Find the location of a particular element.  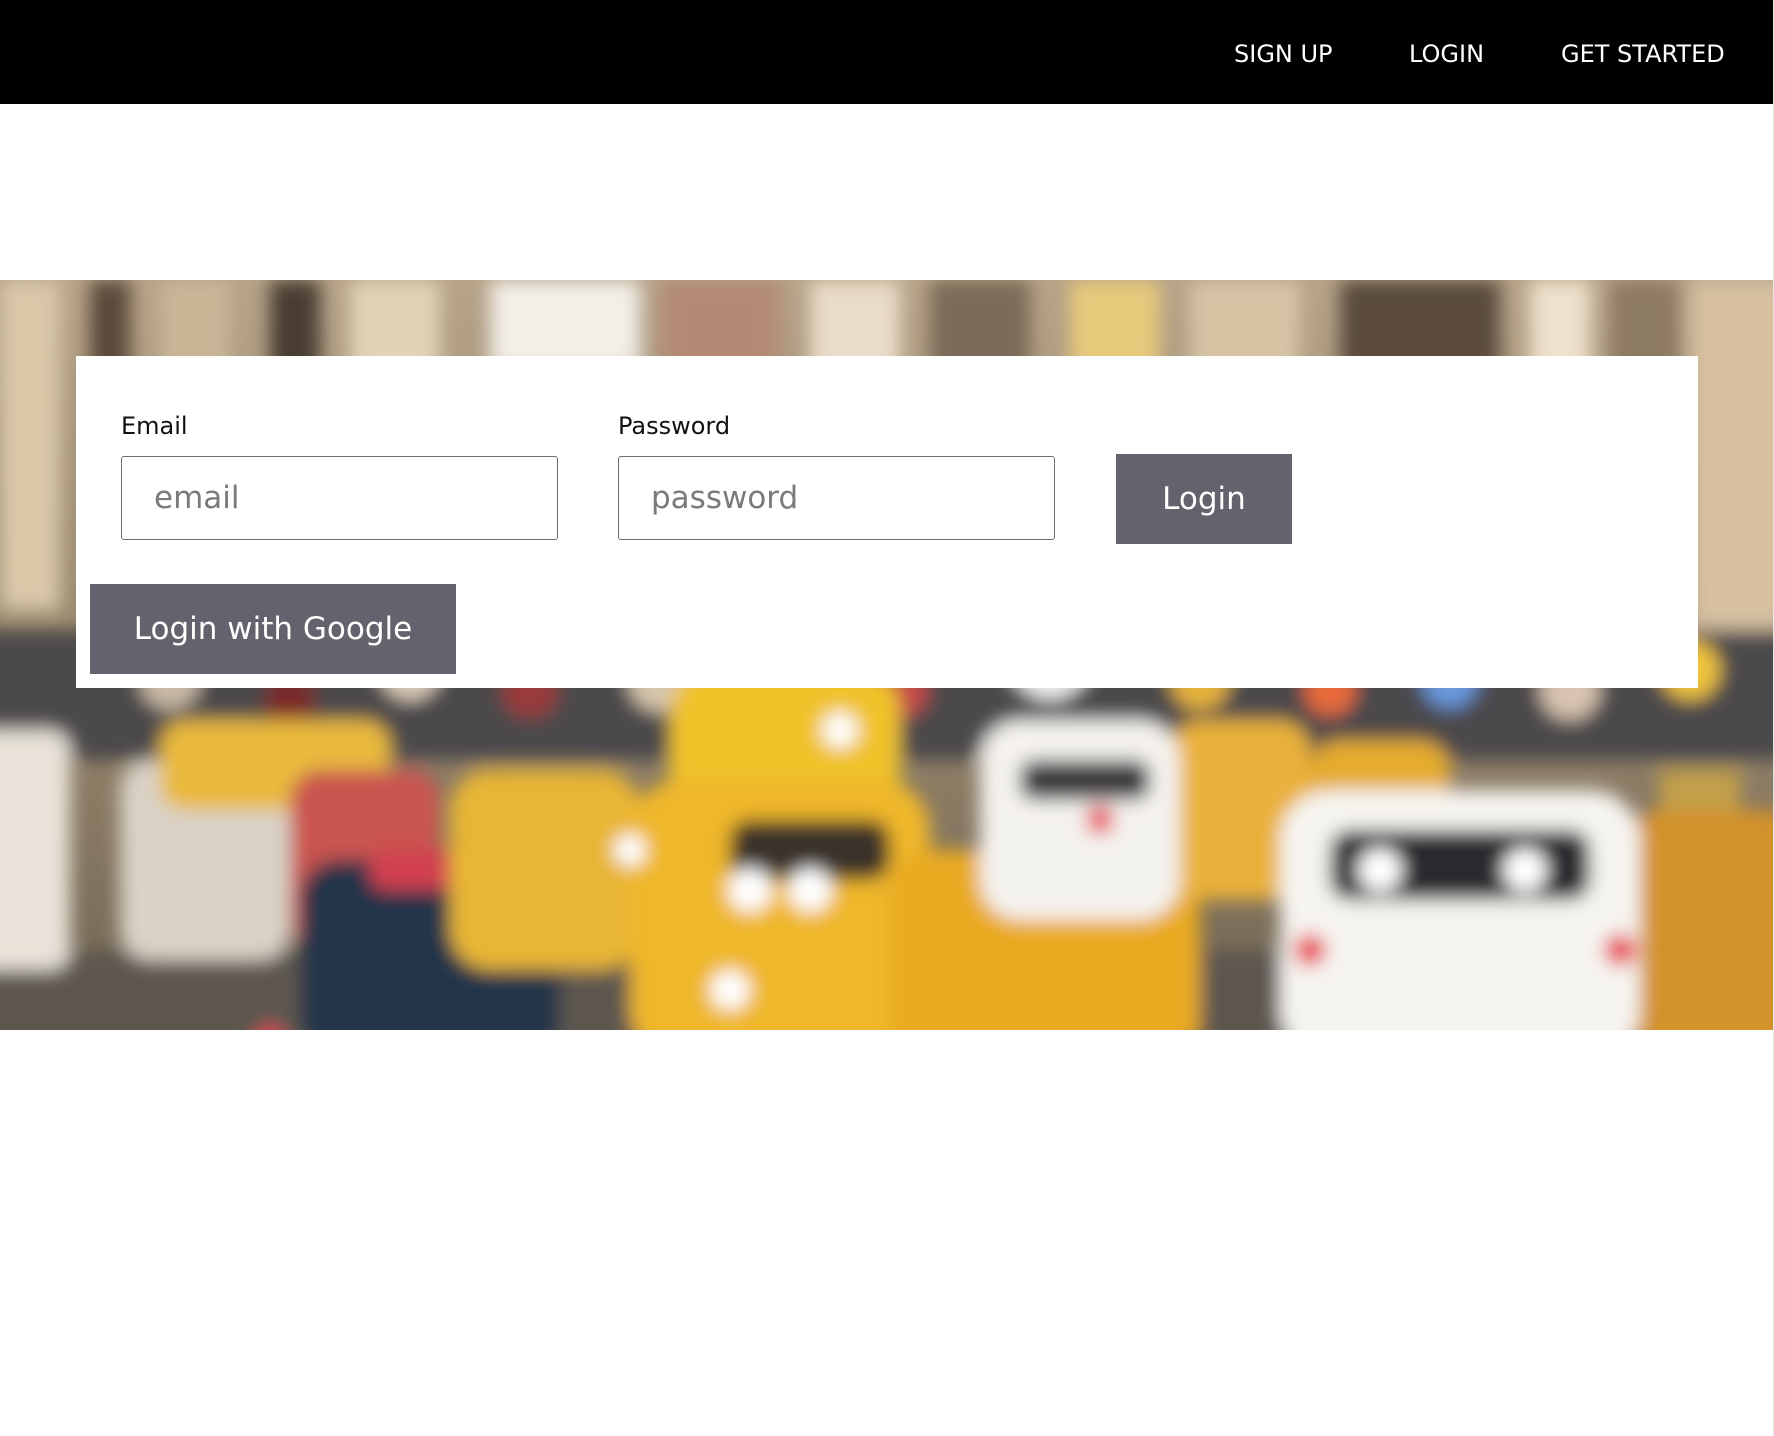

nav-login-link: LOGIN is located at coordinates (1446, 54).